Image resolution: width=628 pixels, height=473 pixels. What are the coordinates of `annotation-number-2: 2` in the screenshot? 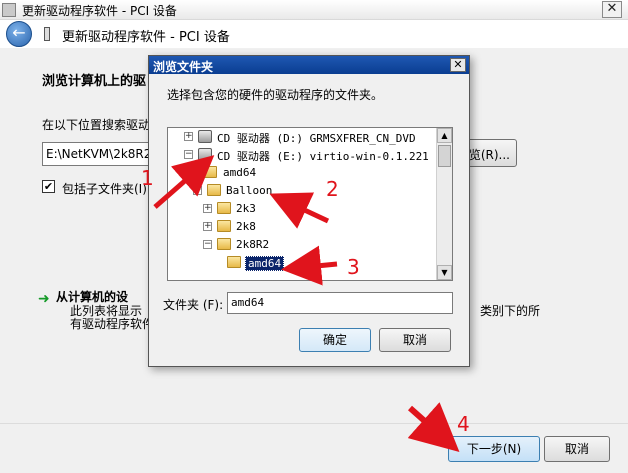 It's located at (332, 189).